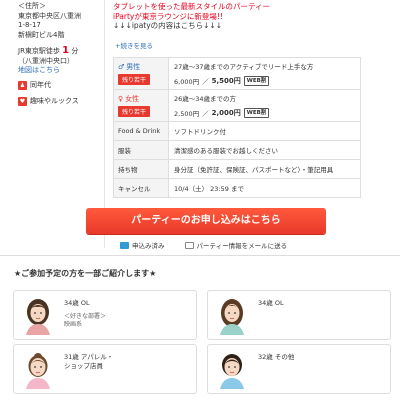  What do you see at coordinates (168, 25) in the screenshot?
I see `intro-line-3: ↓↓↓ipatyの内容はこちら↓↓↓` at bounding box center [168, 25].